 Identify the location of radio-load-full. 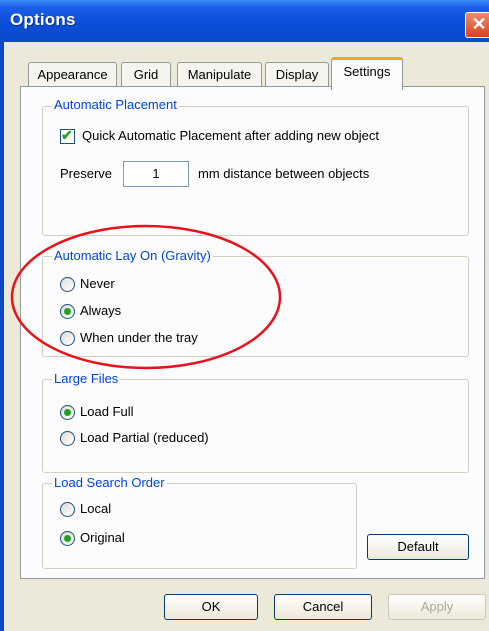
(67, 412).